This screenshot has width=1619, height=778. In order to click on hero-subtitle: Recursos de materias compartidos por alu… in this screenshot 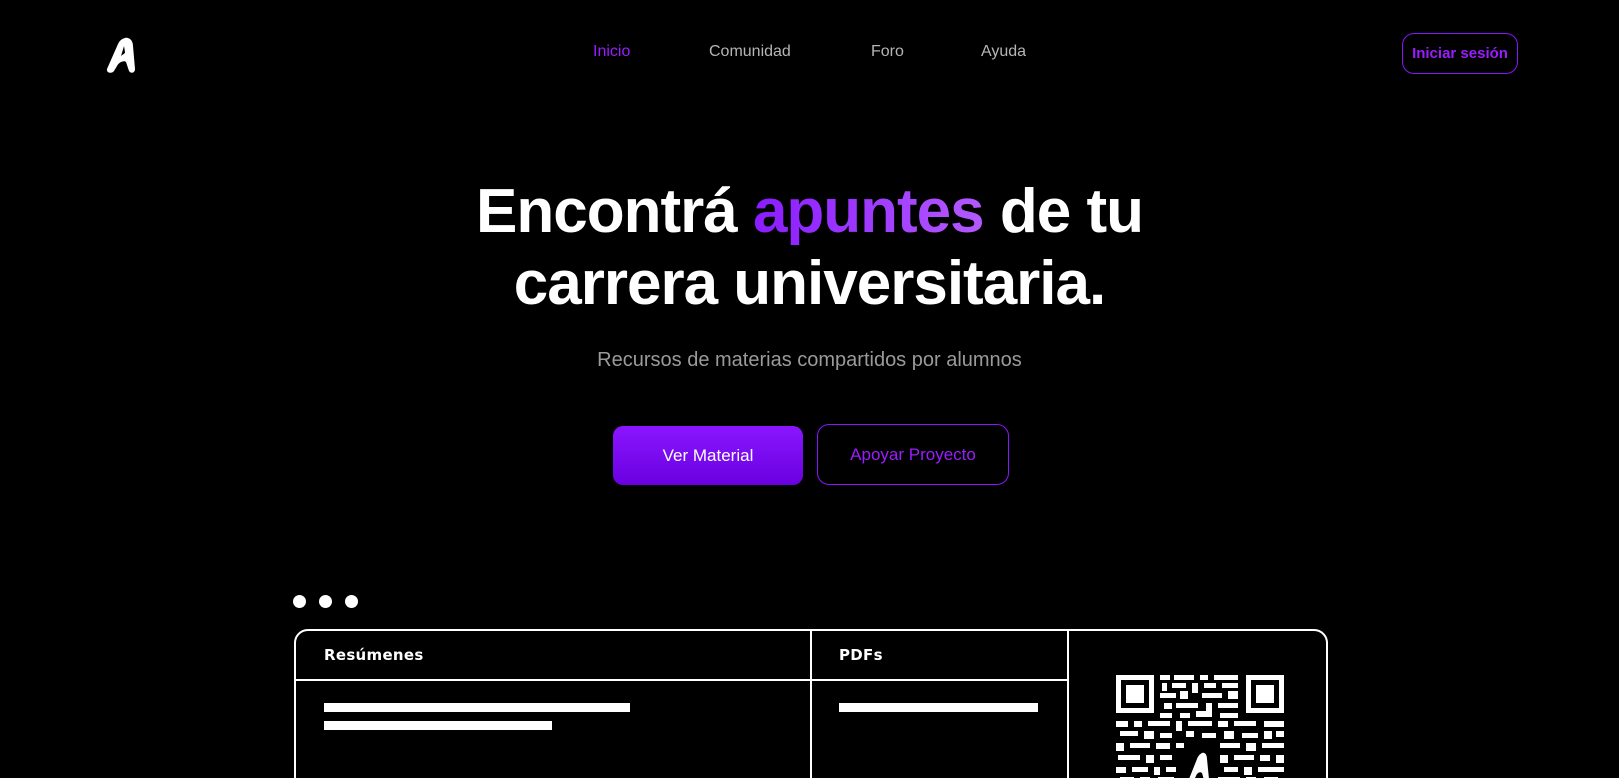, I will do `click(809, 360)`.